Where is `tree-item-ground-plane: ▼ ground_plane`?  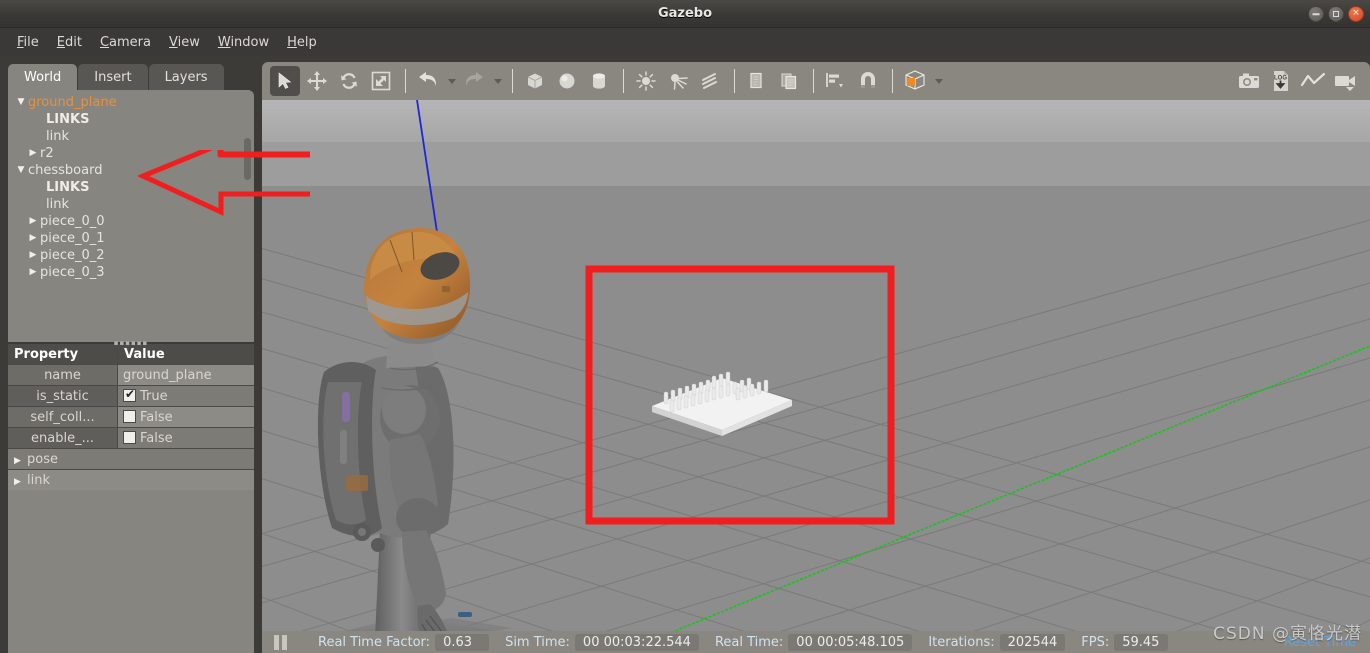
tree-item-ground-plane: ▼ ground_plane is located at coordinates (131, 102).